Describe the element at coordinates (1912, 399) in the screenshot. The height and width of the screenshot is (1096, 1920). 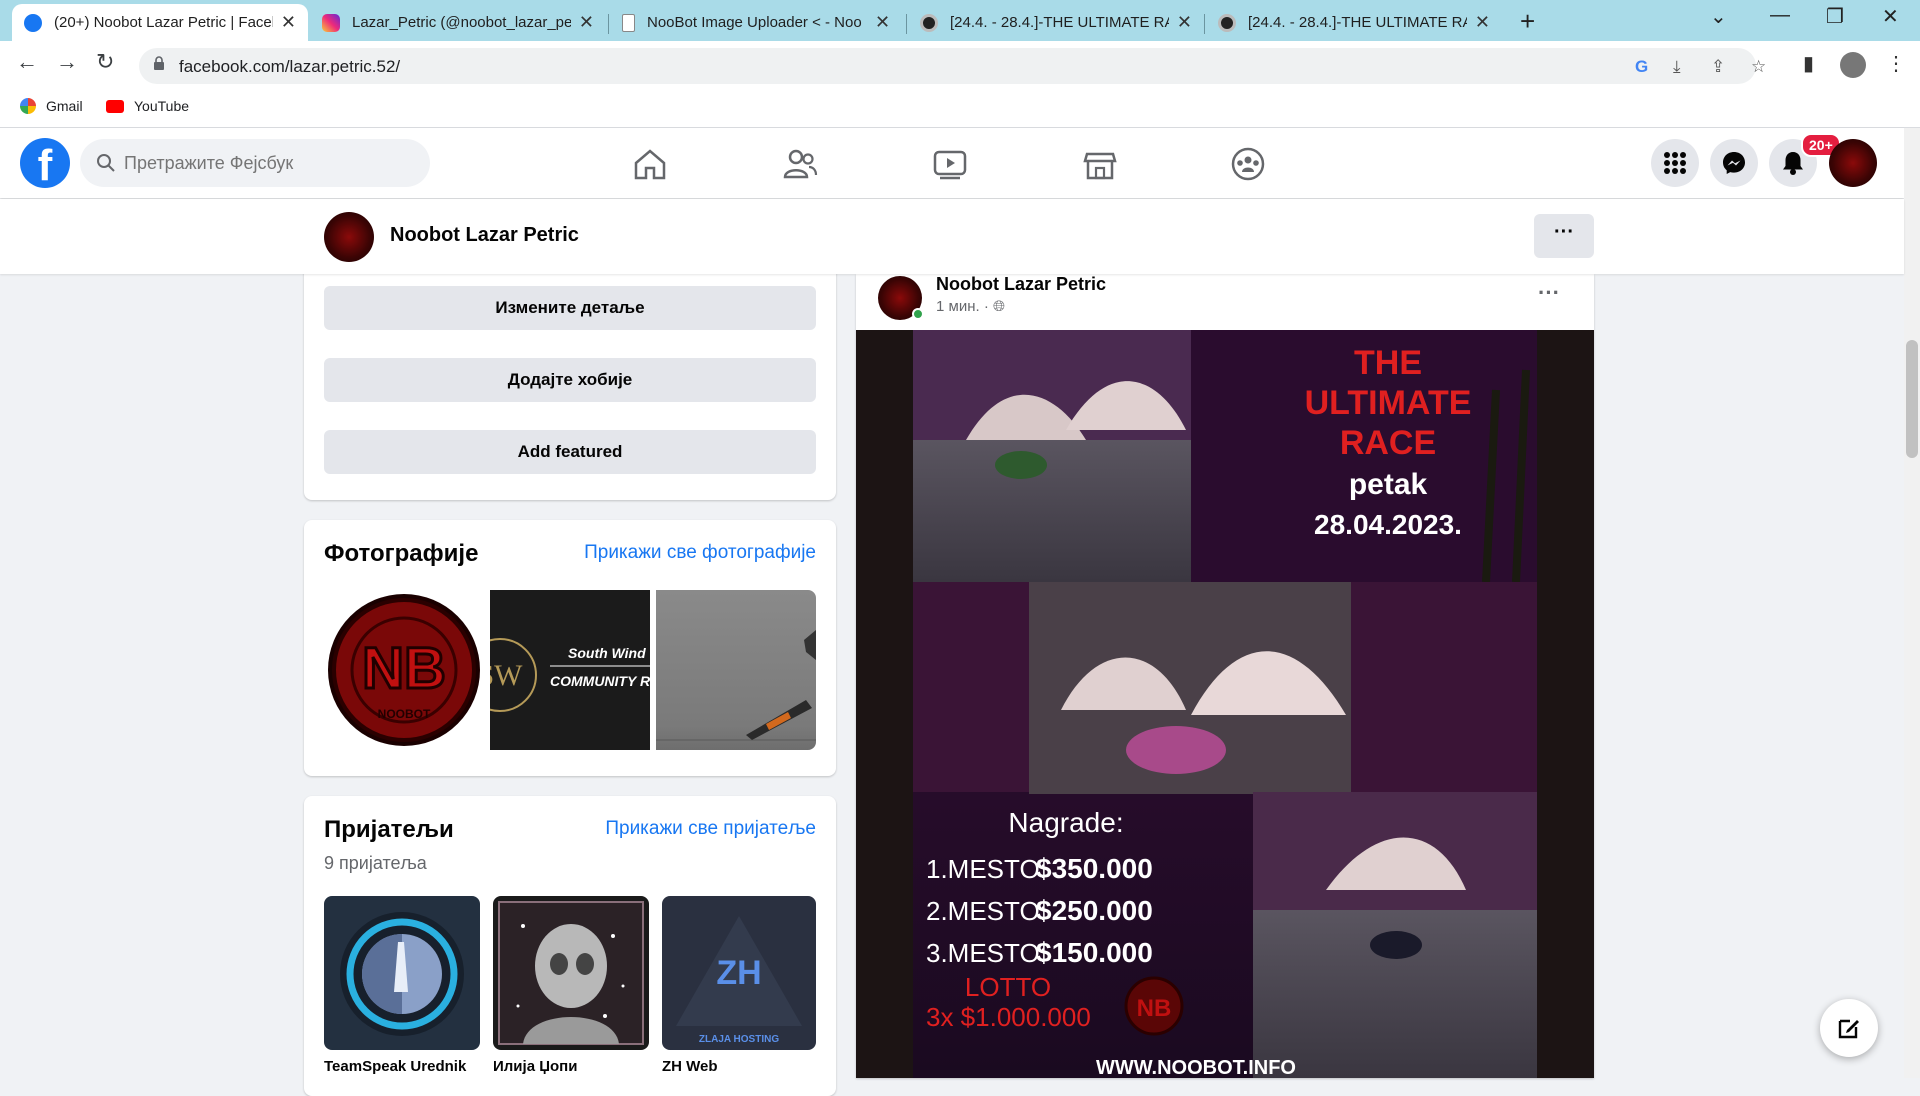
I see `scrollbar-thumb` at that location.